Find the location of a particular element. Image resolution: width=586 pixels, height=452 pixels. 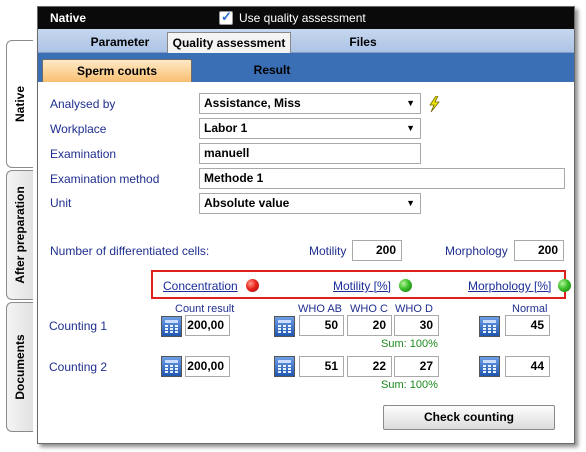

analysed-by-label: Analysed by is located at coordinates (83, 104).